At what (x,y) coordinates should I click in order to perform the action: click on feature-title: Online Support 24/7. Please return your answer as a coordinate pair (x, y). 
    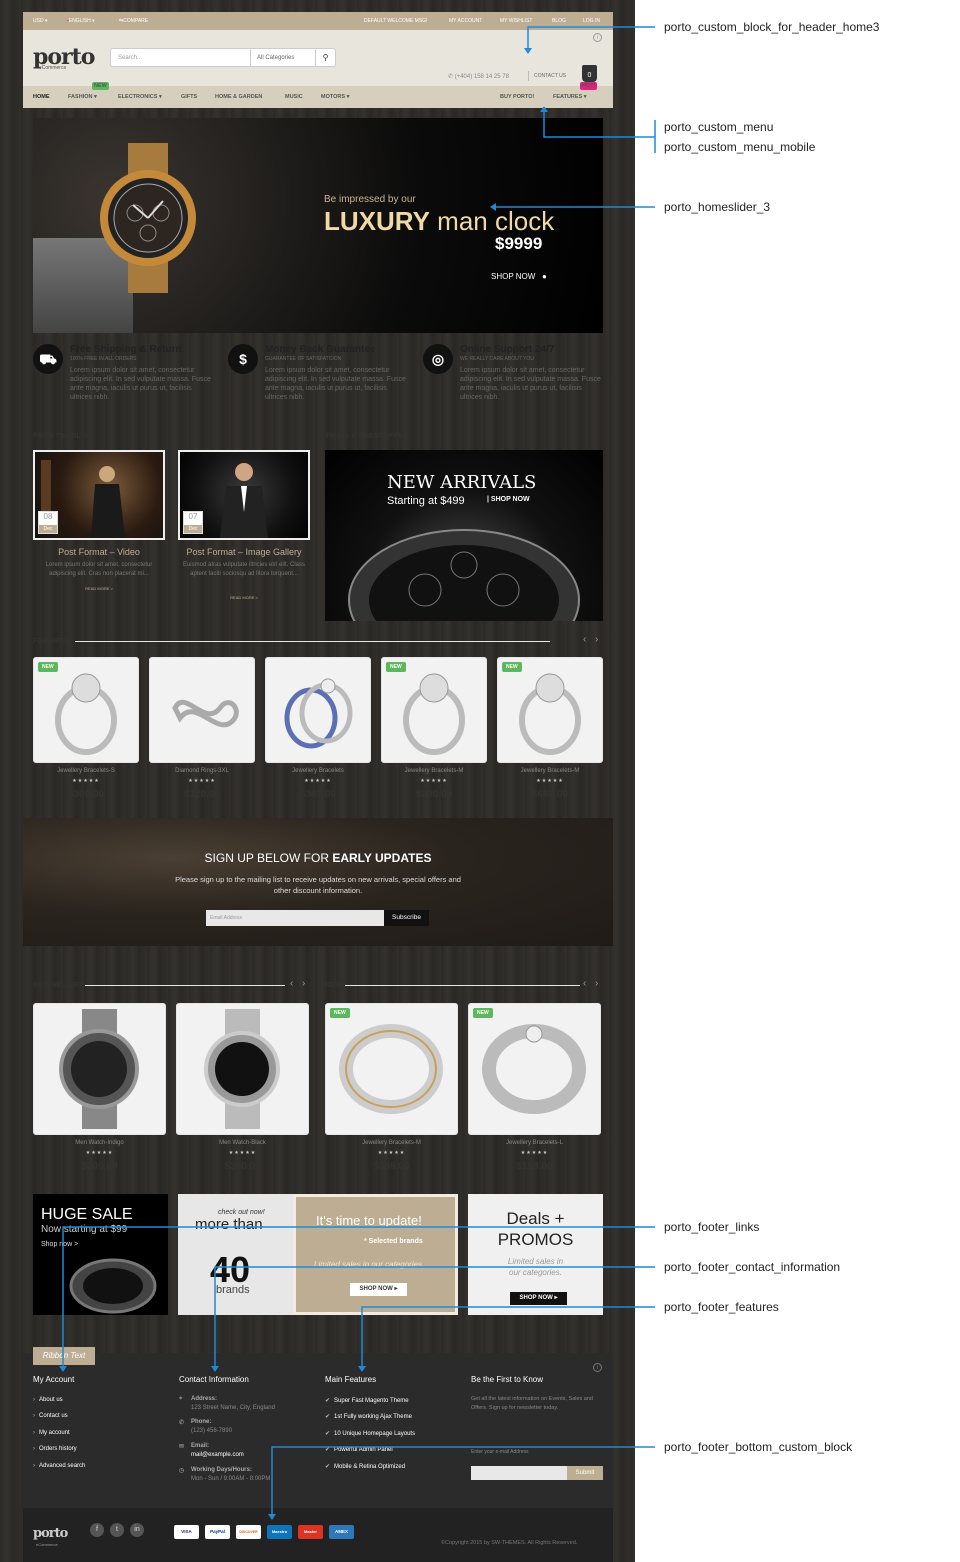
    Looking at the image, I should click on (507, 349).